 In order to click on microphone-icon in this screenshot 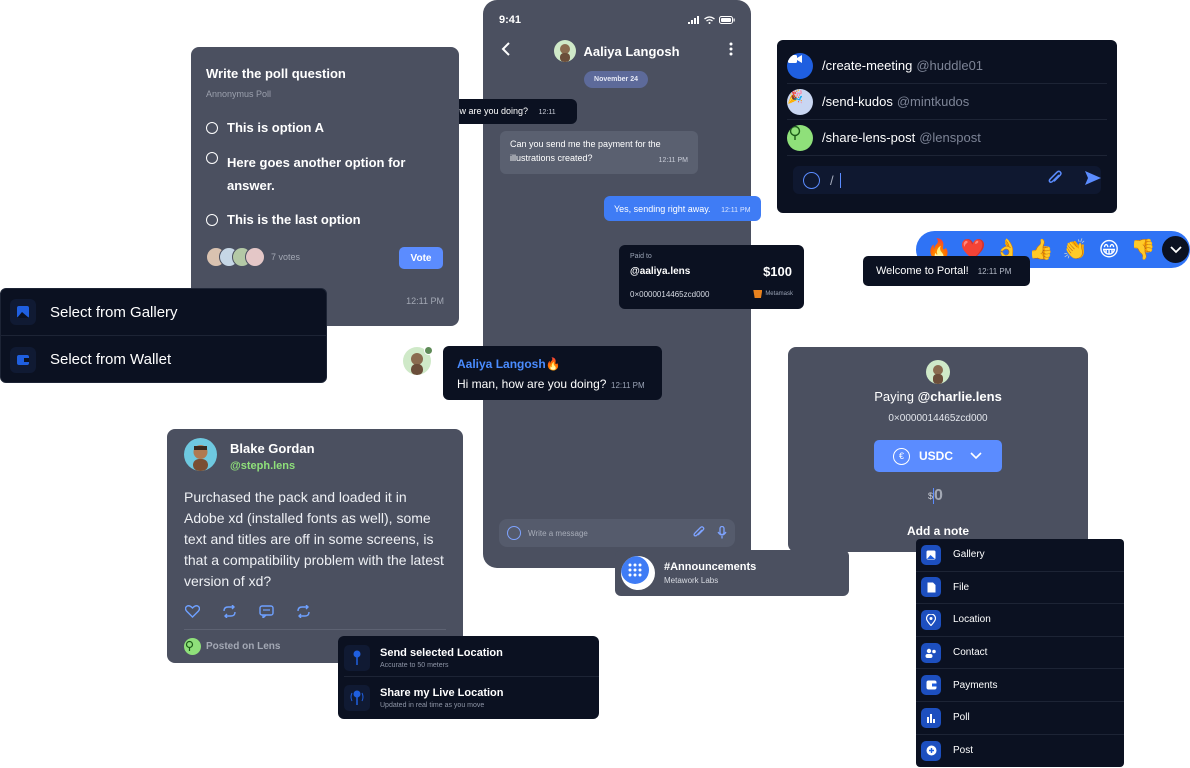, I will do `click(722, 533)`.